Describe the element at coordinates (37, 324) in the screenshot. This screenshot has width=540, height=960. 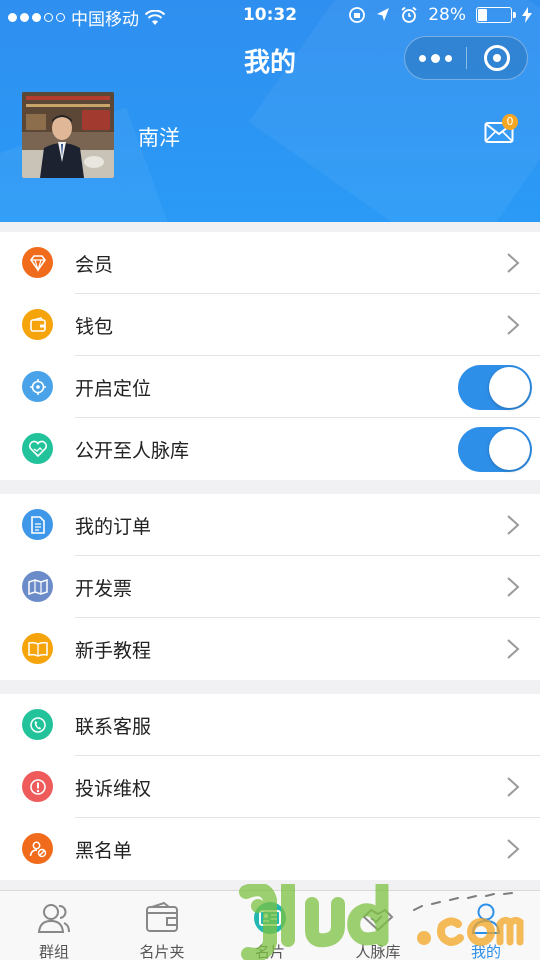
I see `wallet-icon` at that location.